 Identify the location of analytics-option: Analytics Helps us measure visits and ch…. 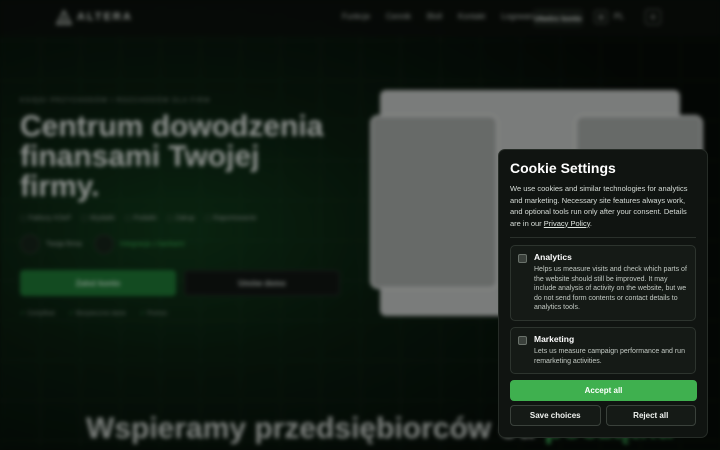
(603, 283).